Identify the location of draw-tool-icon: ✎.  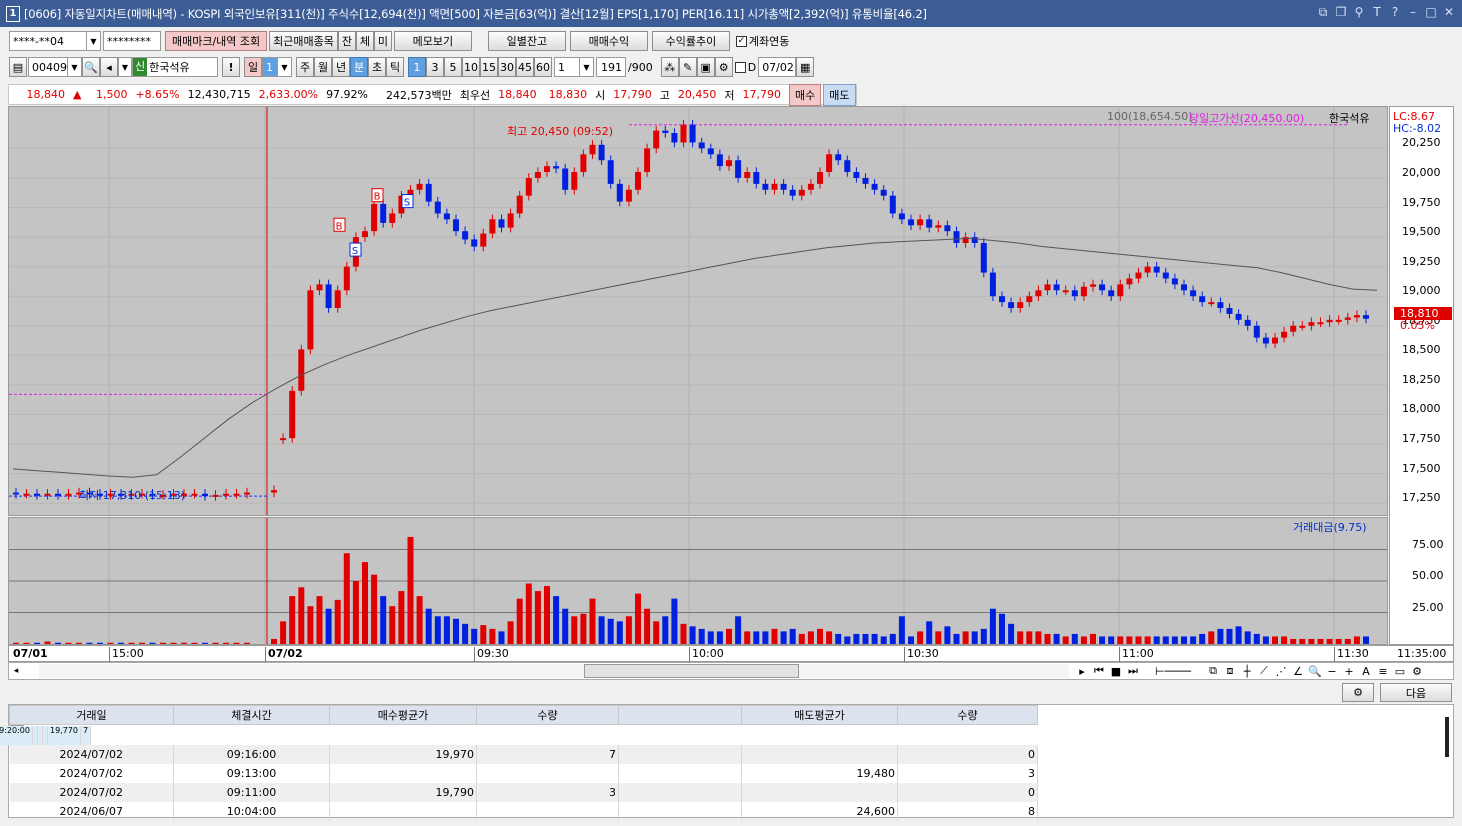
(687, 67).